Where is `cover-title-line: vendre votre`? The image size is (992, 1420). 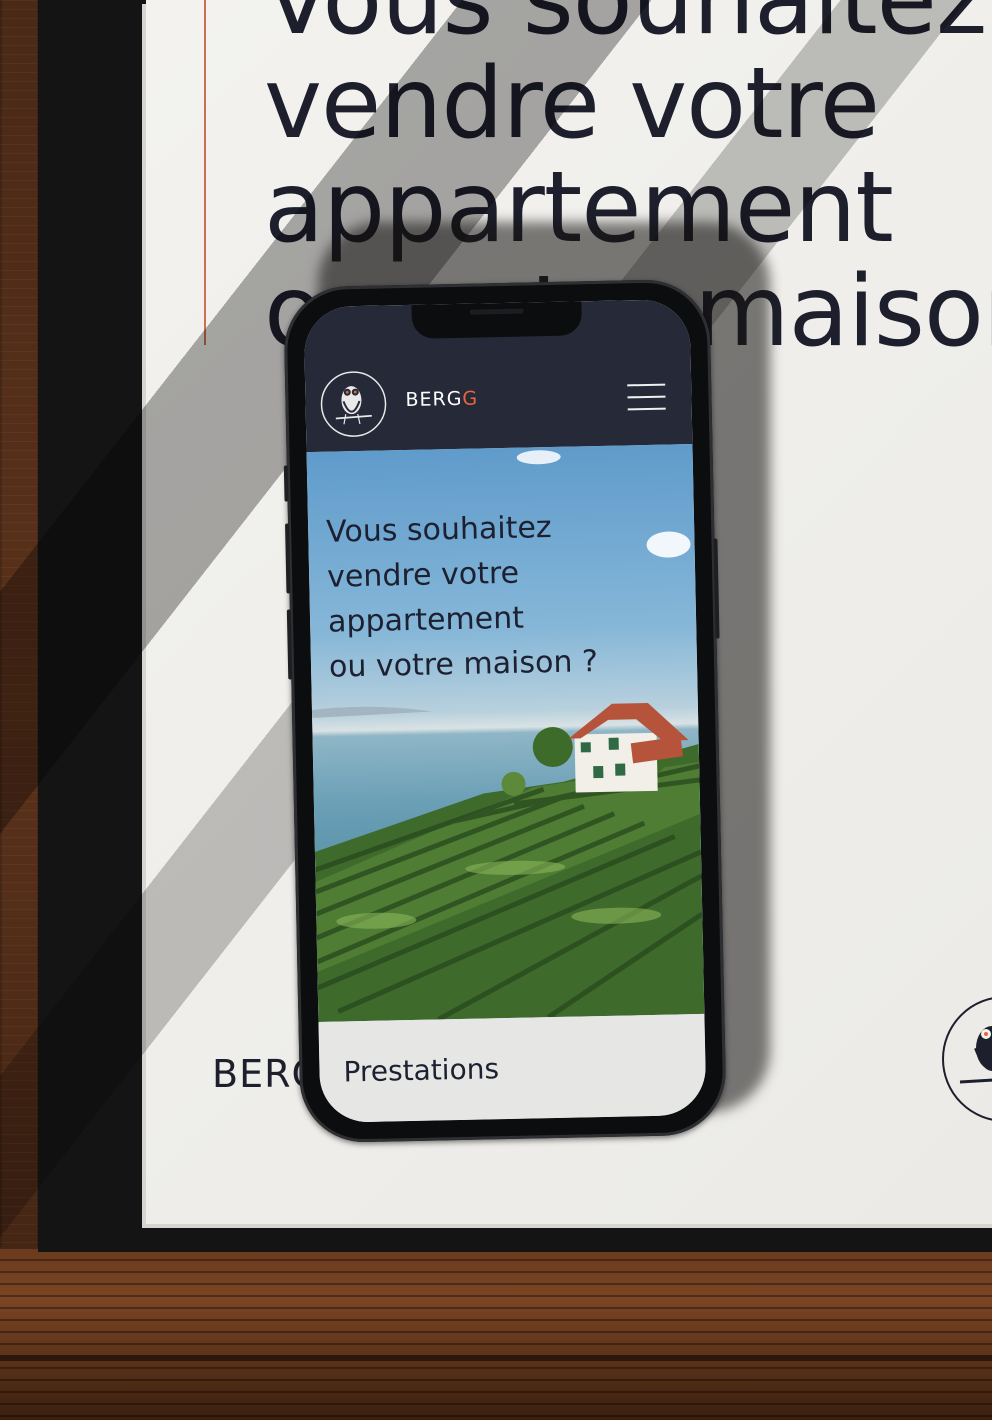 cover-title-line: vendre votre is located at coordinates (572, 104).